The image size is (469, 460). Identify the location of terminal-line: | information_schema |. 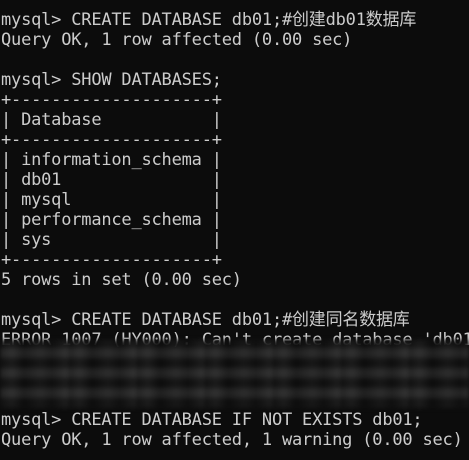
(111, 160).